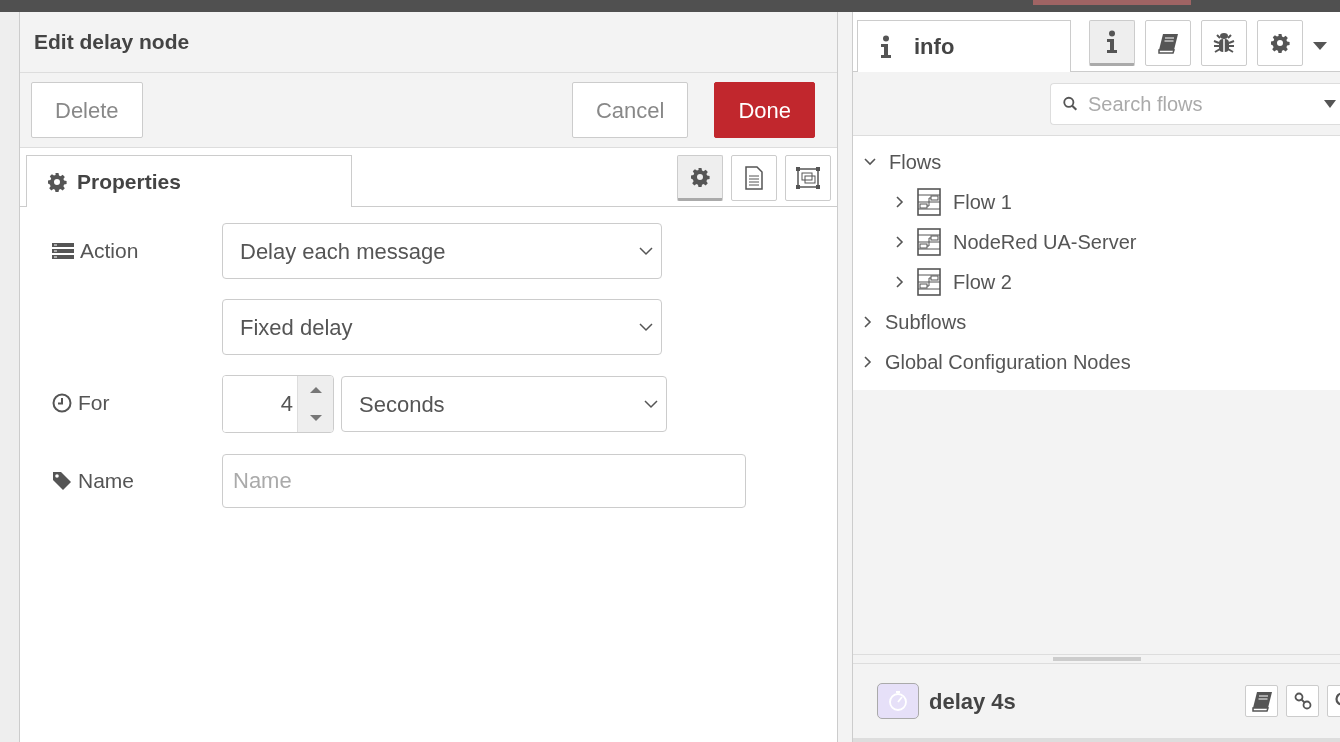  Describe the element at coordinates (1096, 162) in the screenshot. I see `tree-item: Flows` at that location.